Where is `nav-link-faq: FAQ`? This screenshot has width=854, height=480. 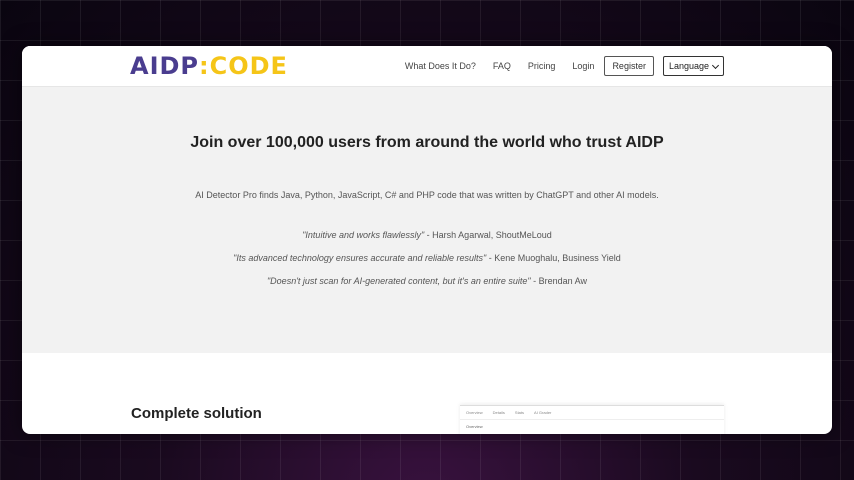 nav-link-faq: FAQ is located at coordinates (502, 66).